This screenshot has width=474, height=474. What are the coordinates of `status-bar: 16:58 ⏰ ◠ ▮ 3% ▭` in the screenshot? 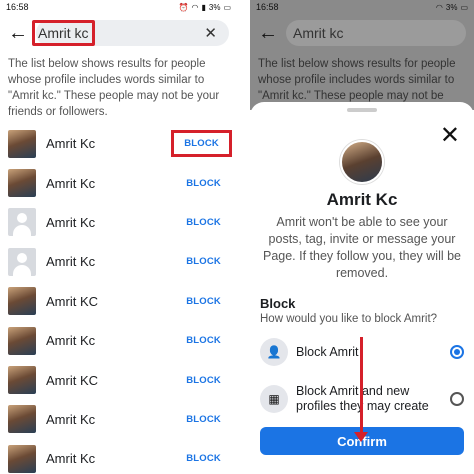 It's located at (118, 7).